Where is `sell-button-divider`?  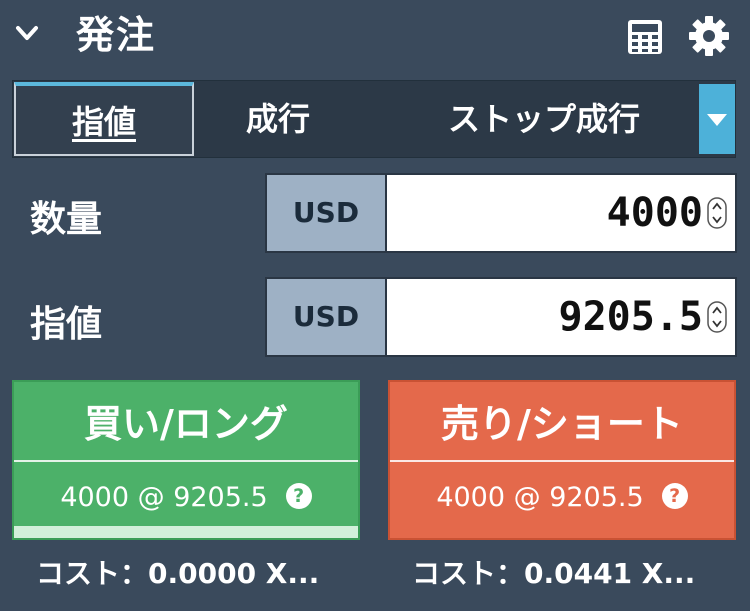
sell-button-divider is located at coordinates (562, 461).